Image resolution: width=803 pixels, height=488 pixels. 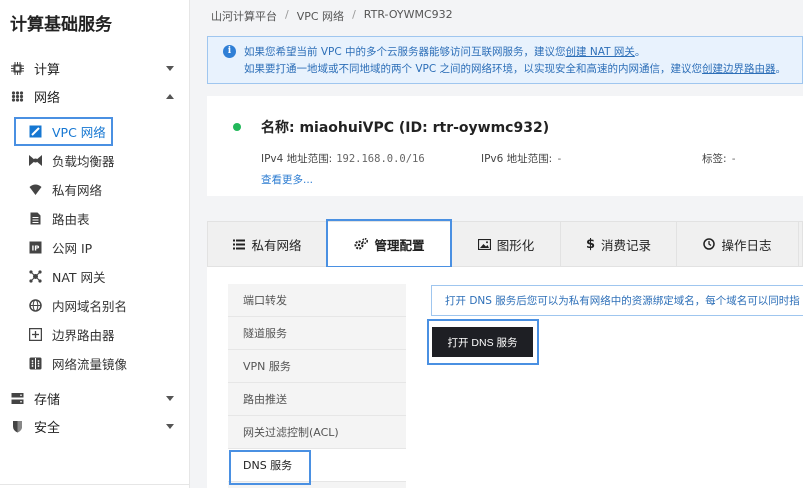 I want to click on submenu-item-route-push: 路由推送, so click(x=317, y=399).